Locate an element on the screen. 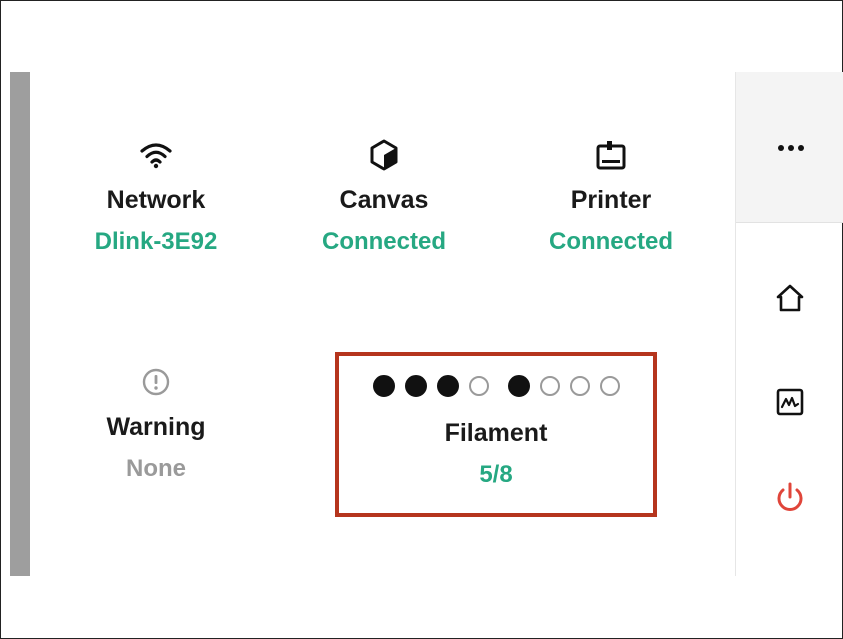  printer-label: Printer is located at coordinates (611, 200).